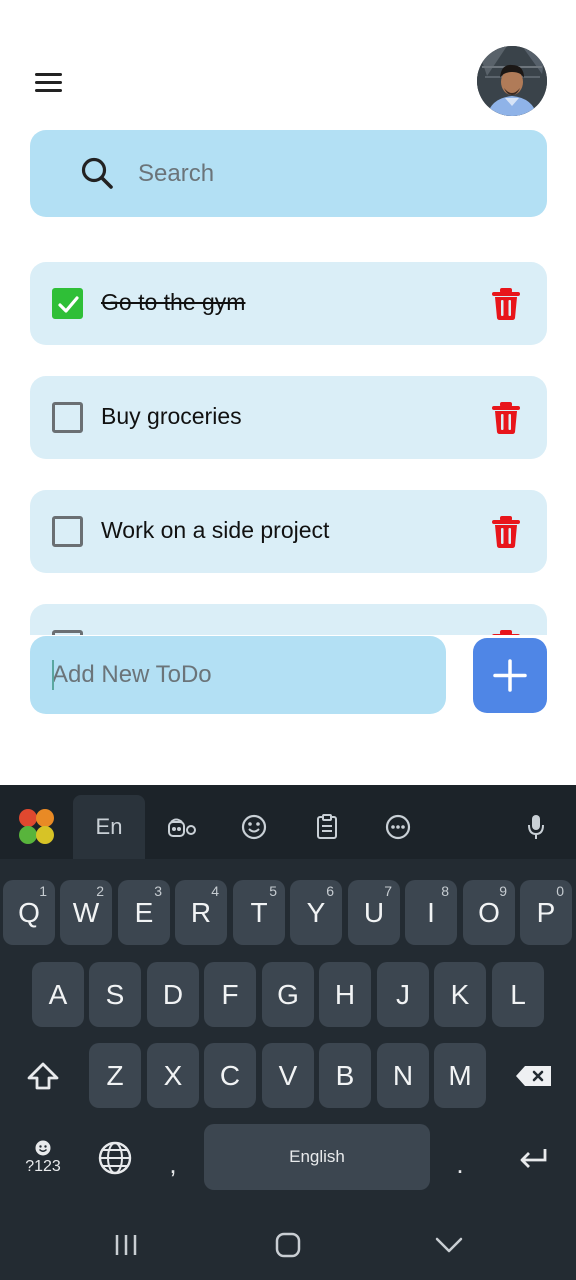  I want to click on symbols-key: ?123, so click(43, 1157).